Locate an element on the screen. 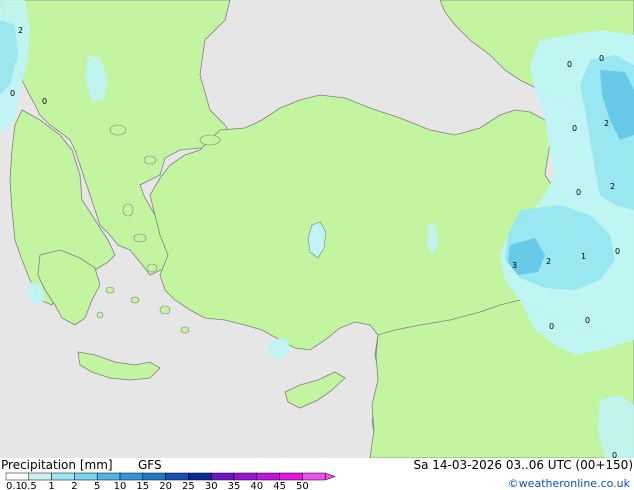  legend-scale-label: 30 is located at coordinates (211, 485).